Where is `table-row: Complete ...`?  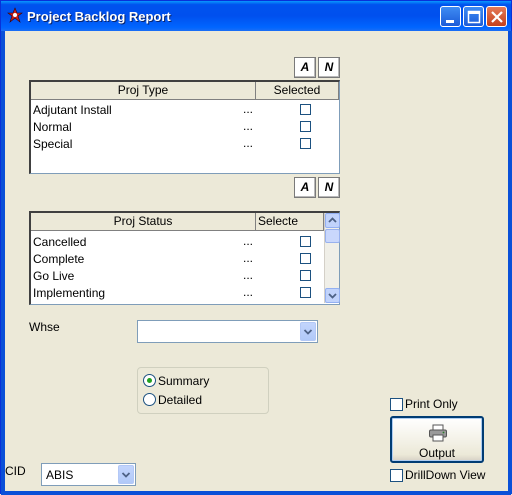 table-row: Complete ... is located at coordinates (177, 259).